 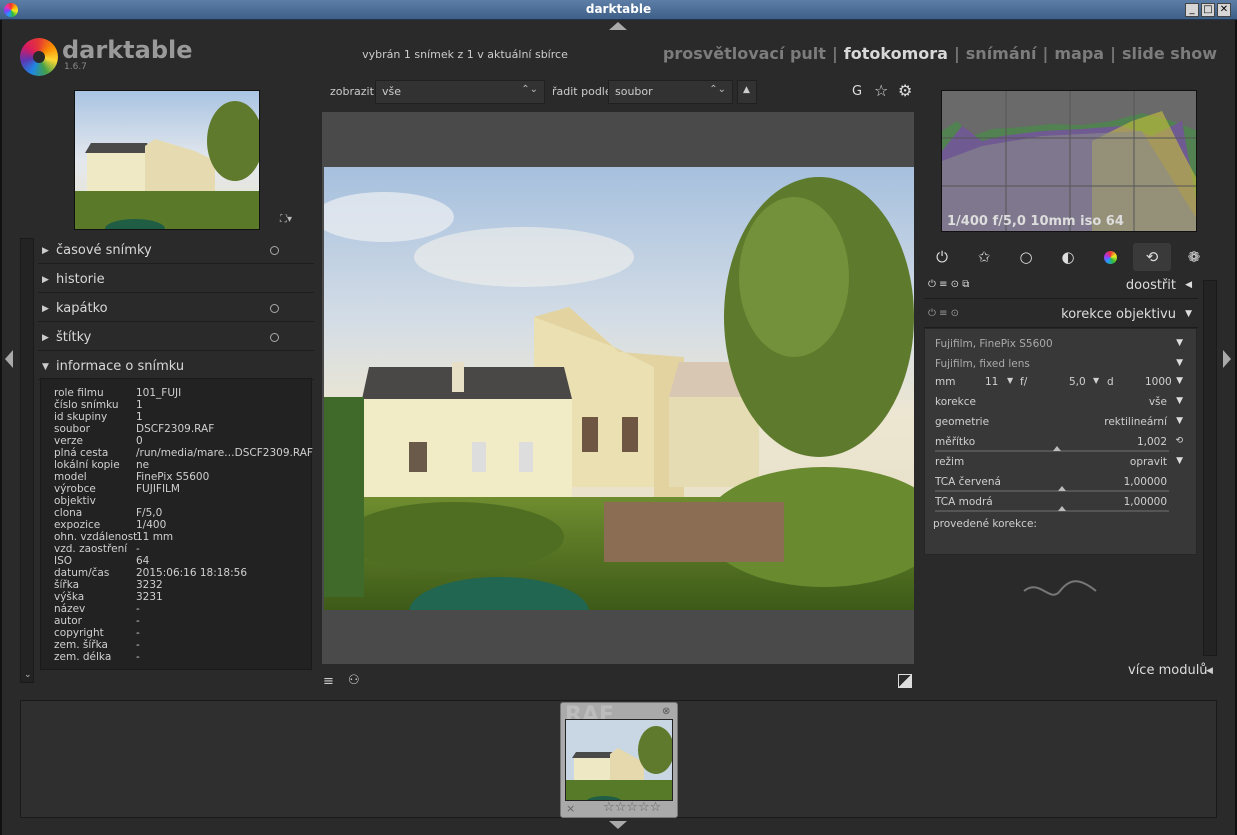 I want to click on tone-icon: ◐, so click(x=1068, y=257).